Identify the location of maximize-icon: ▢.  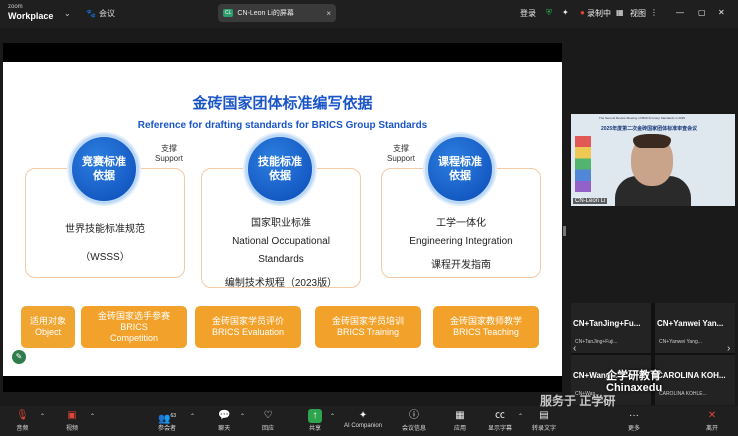
(702, 12).